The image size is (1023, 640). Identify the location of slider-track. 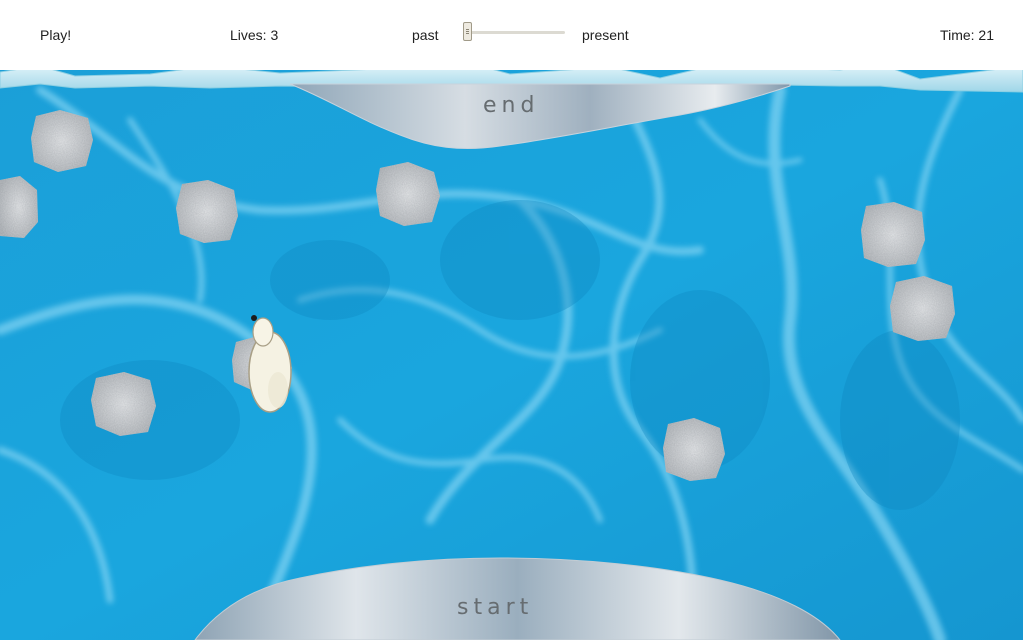
(516, 32).